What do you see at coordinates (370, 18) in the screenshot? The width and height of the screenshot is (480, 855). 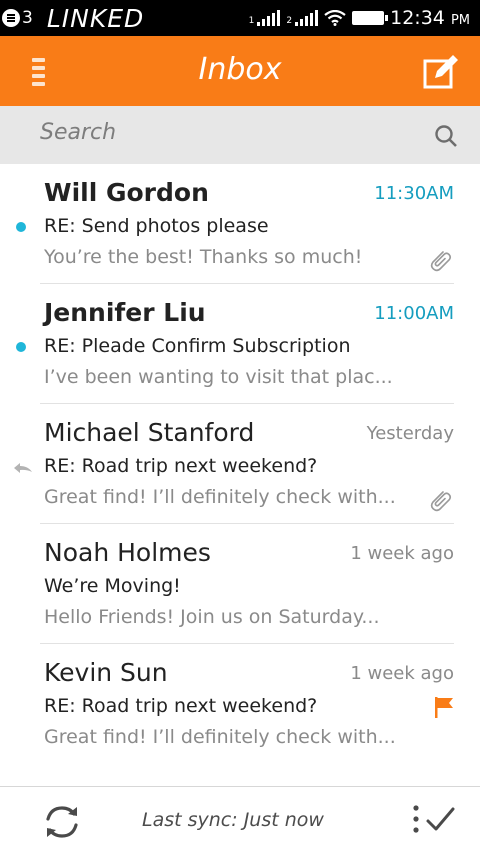 I see `battery-icon` at bounding box center [370, 18].